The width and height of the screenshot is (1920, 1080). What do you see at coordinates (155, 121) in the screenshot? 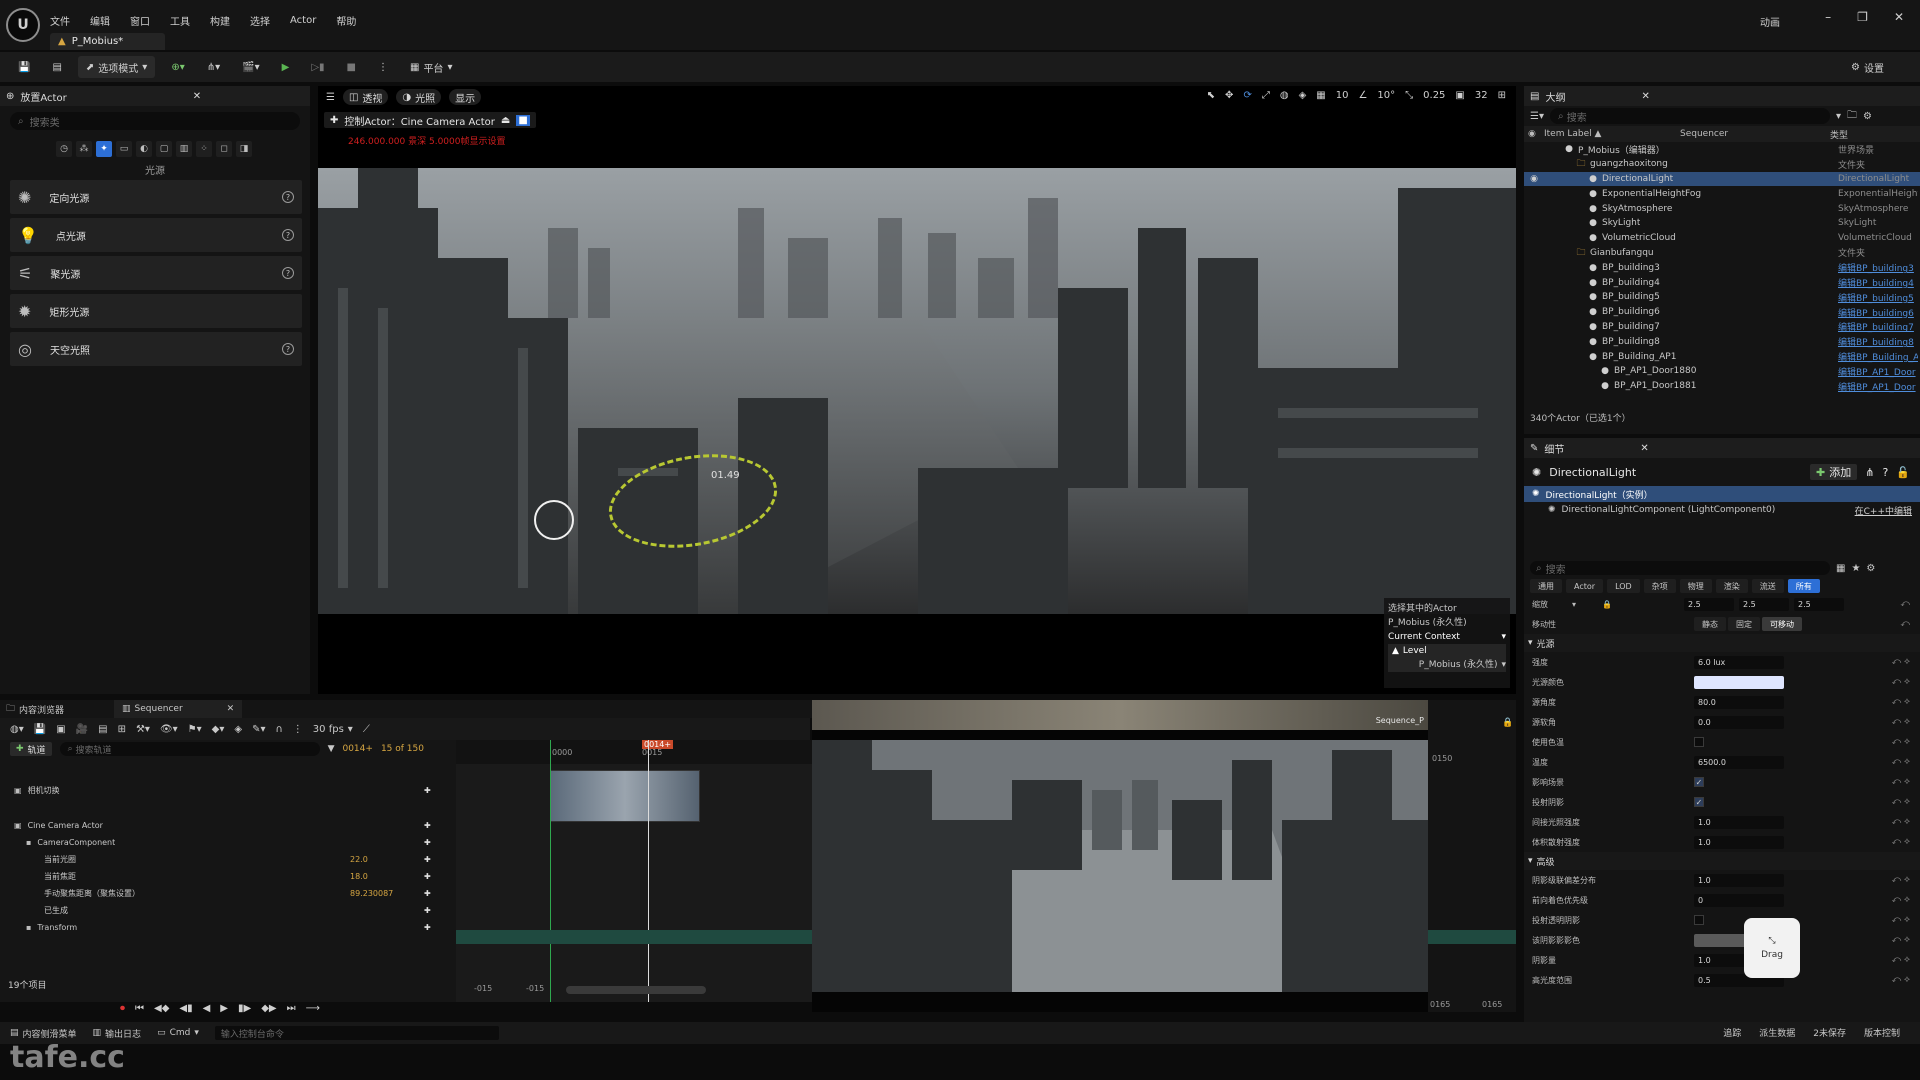
I see `place-actor-search-input: ⌕ 搜索类` at bounding box center [155, 121].